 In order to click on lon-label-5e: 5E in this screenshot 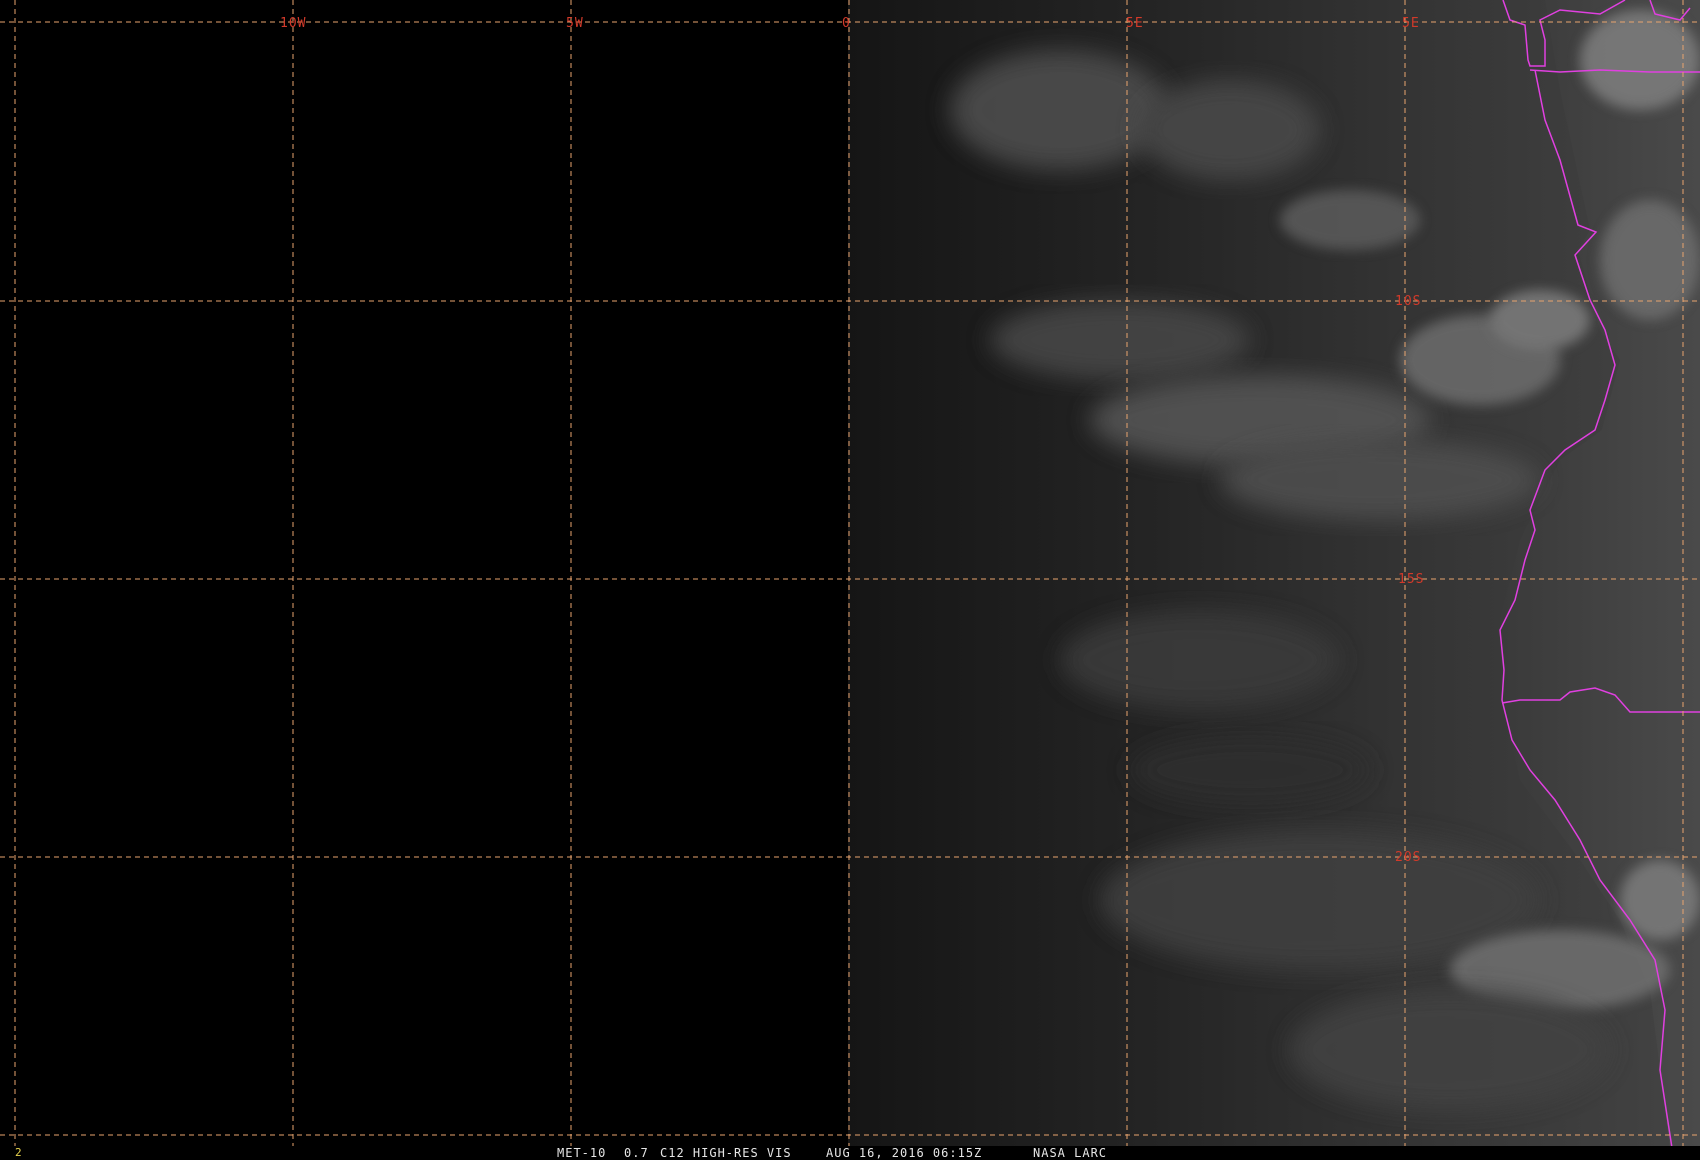, I will do `click(1135, 23)`.